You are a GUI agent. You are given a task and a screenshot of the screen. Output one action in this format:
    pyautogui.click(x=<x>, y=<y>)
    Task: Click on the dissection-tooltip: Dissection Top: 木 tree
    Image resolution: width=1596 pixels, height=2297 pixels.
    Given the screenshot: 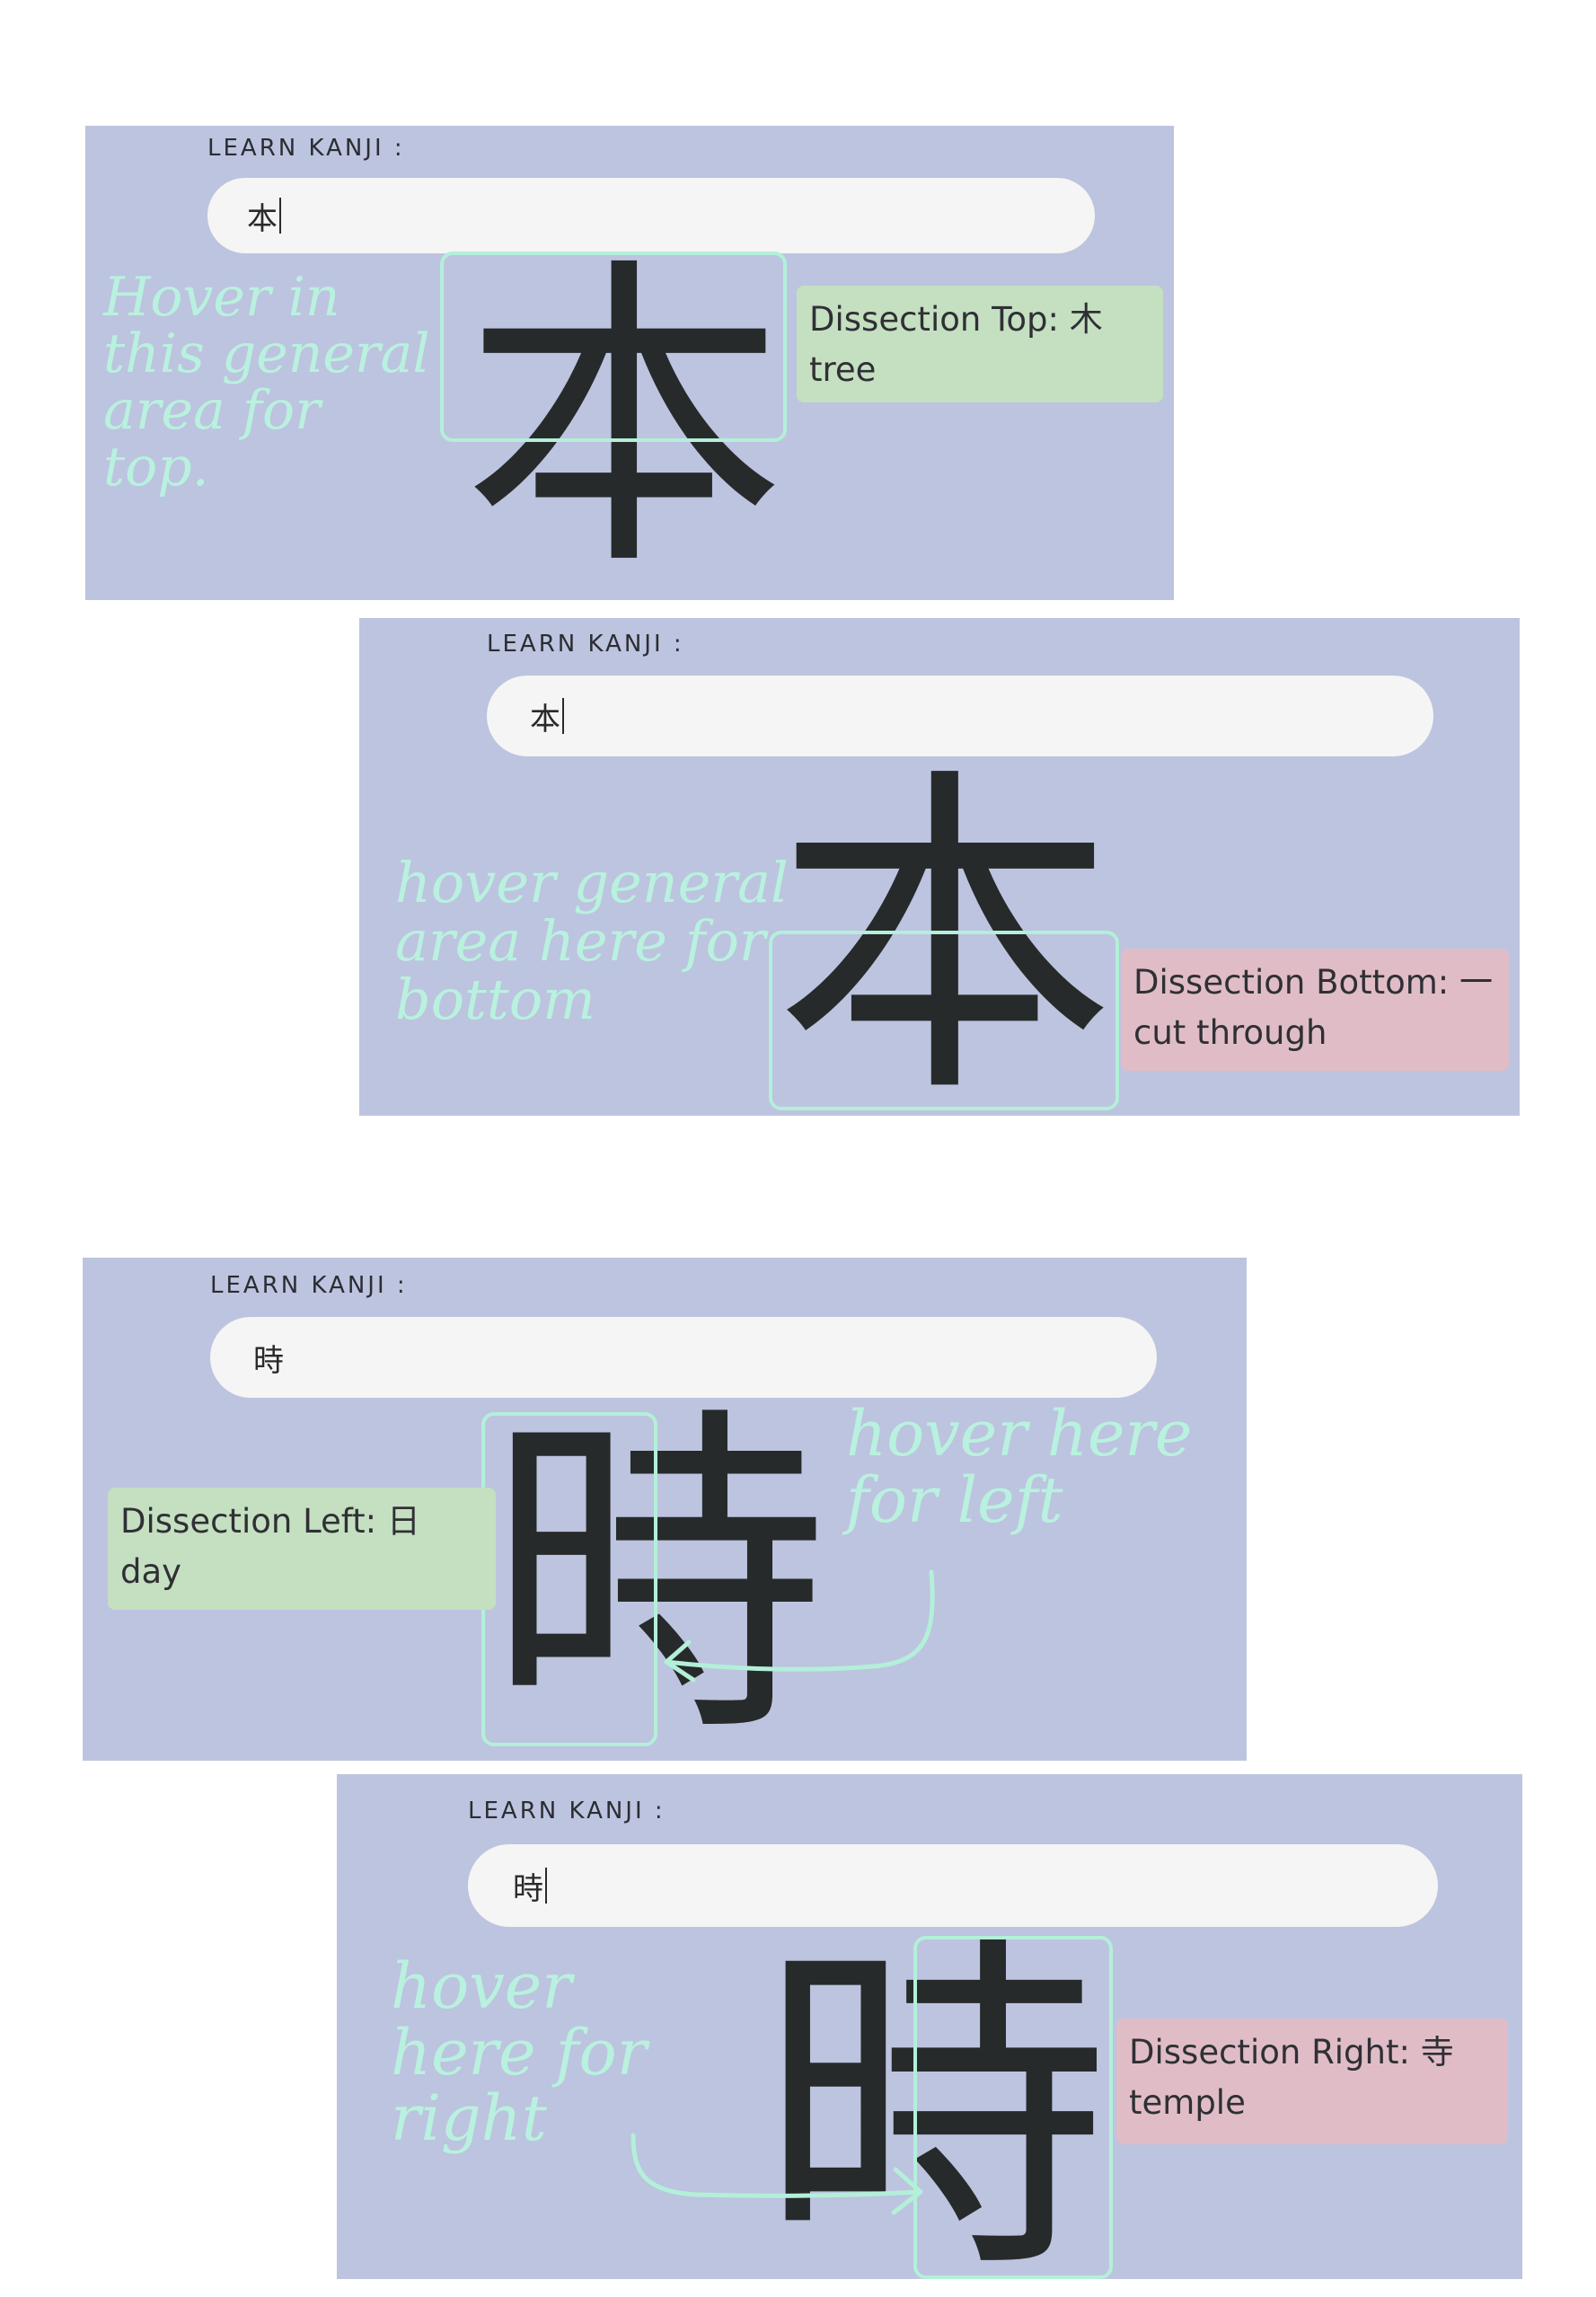 What is the action you would take?
    pyautogui.click(x=980, y=344)
    